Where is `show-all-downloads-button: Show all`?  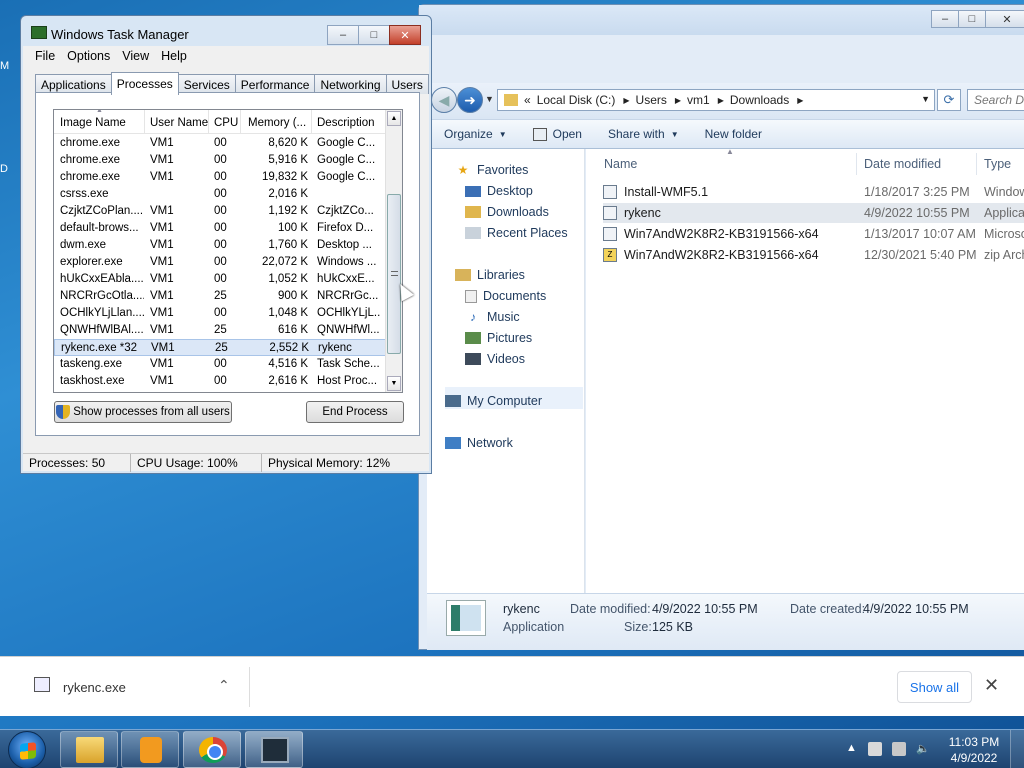
show-all-downloads-button: Show all is located at coordinates (934, 687).